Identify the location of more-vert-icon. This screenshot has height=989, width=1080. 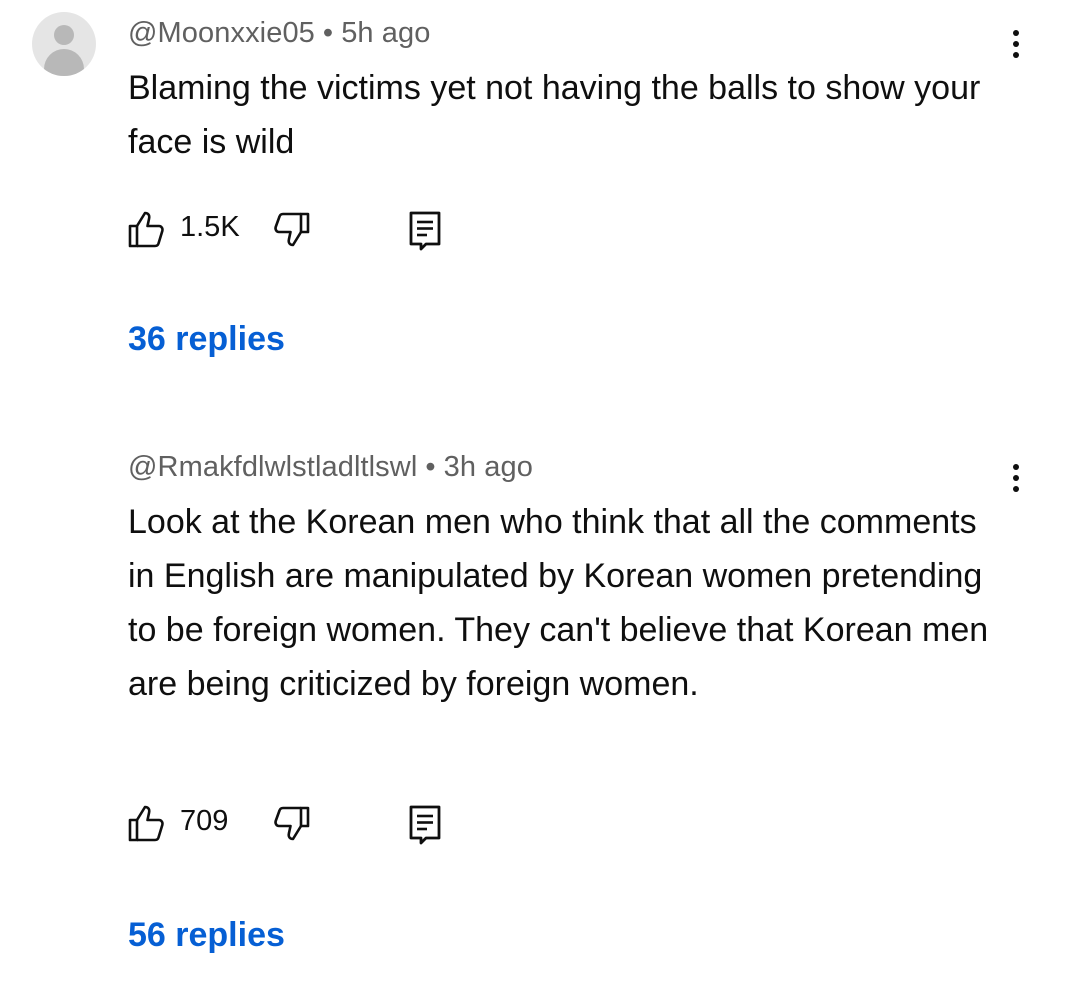
(1016, 478).